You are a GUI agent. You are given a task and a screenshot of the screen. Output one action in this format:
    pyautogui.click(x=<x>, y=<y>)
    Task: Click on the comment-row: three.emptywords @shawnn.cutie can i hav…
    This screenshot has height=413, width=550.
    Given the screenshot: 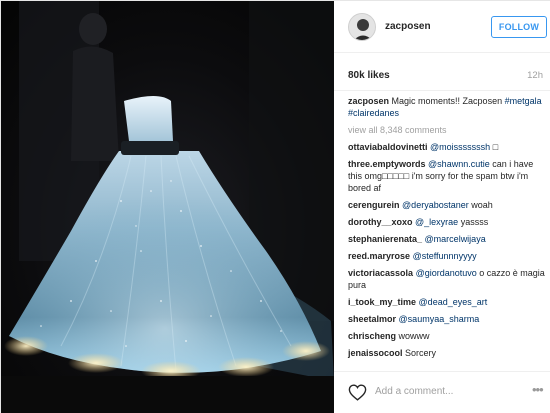 What is the action you would take?
    pyautogui.click(x=447, y=176)
    